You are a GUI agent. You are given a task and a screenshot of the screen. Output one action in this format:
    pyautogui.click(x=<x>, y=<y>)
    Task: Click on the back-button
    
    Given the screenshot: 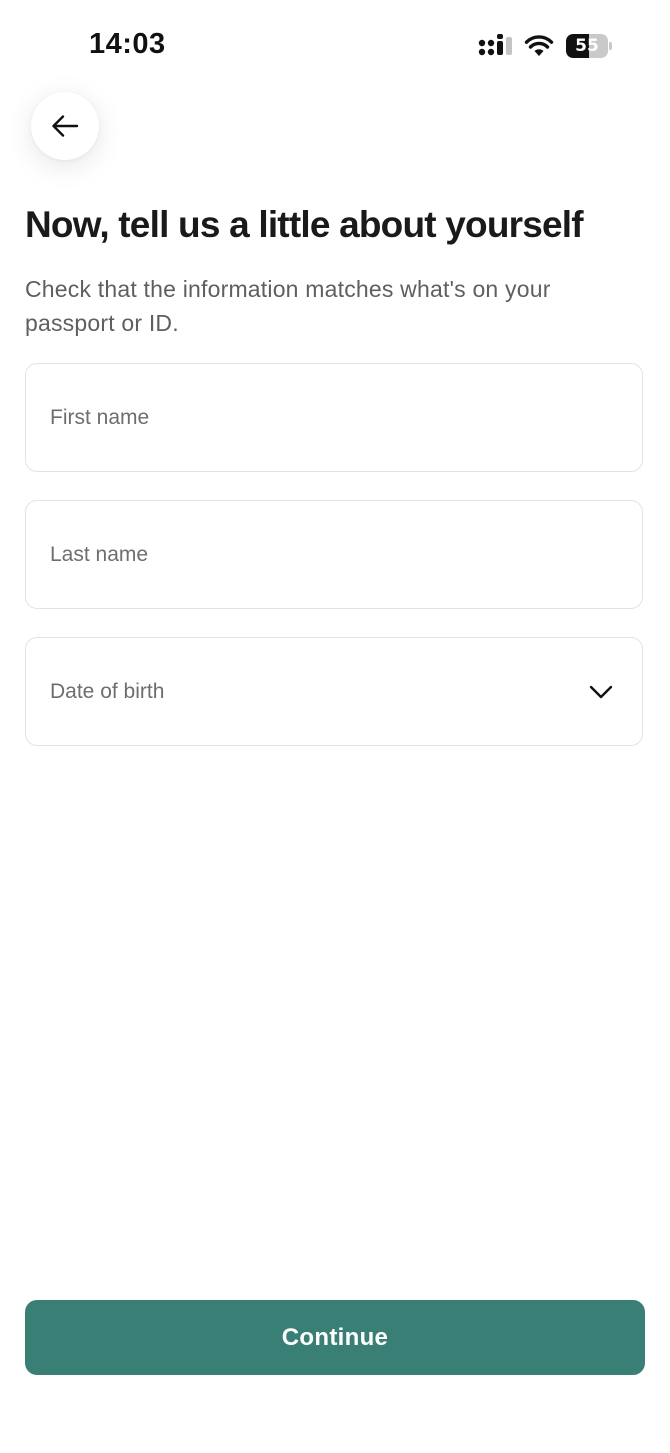 What is the action you would take?
    pyautogui.click(x=65, y=126)
    